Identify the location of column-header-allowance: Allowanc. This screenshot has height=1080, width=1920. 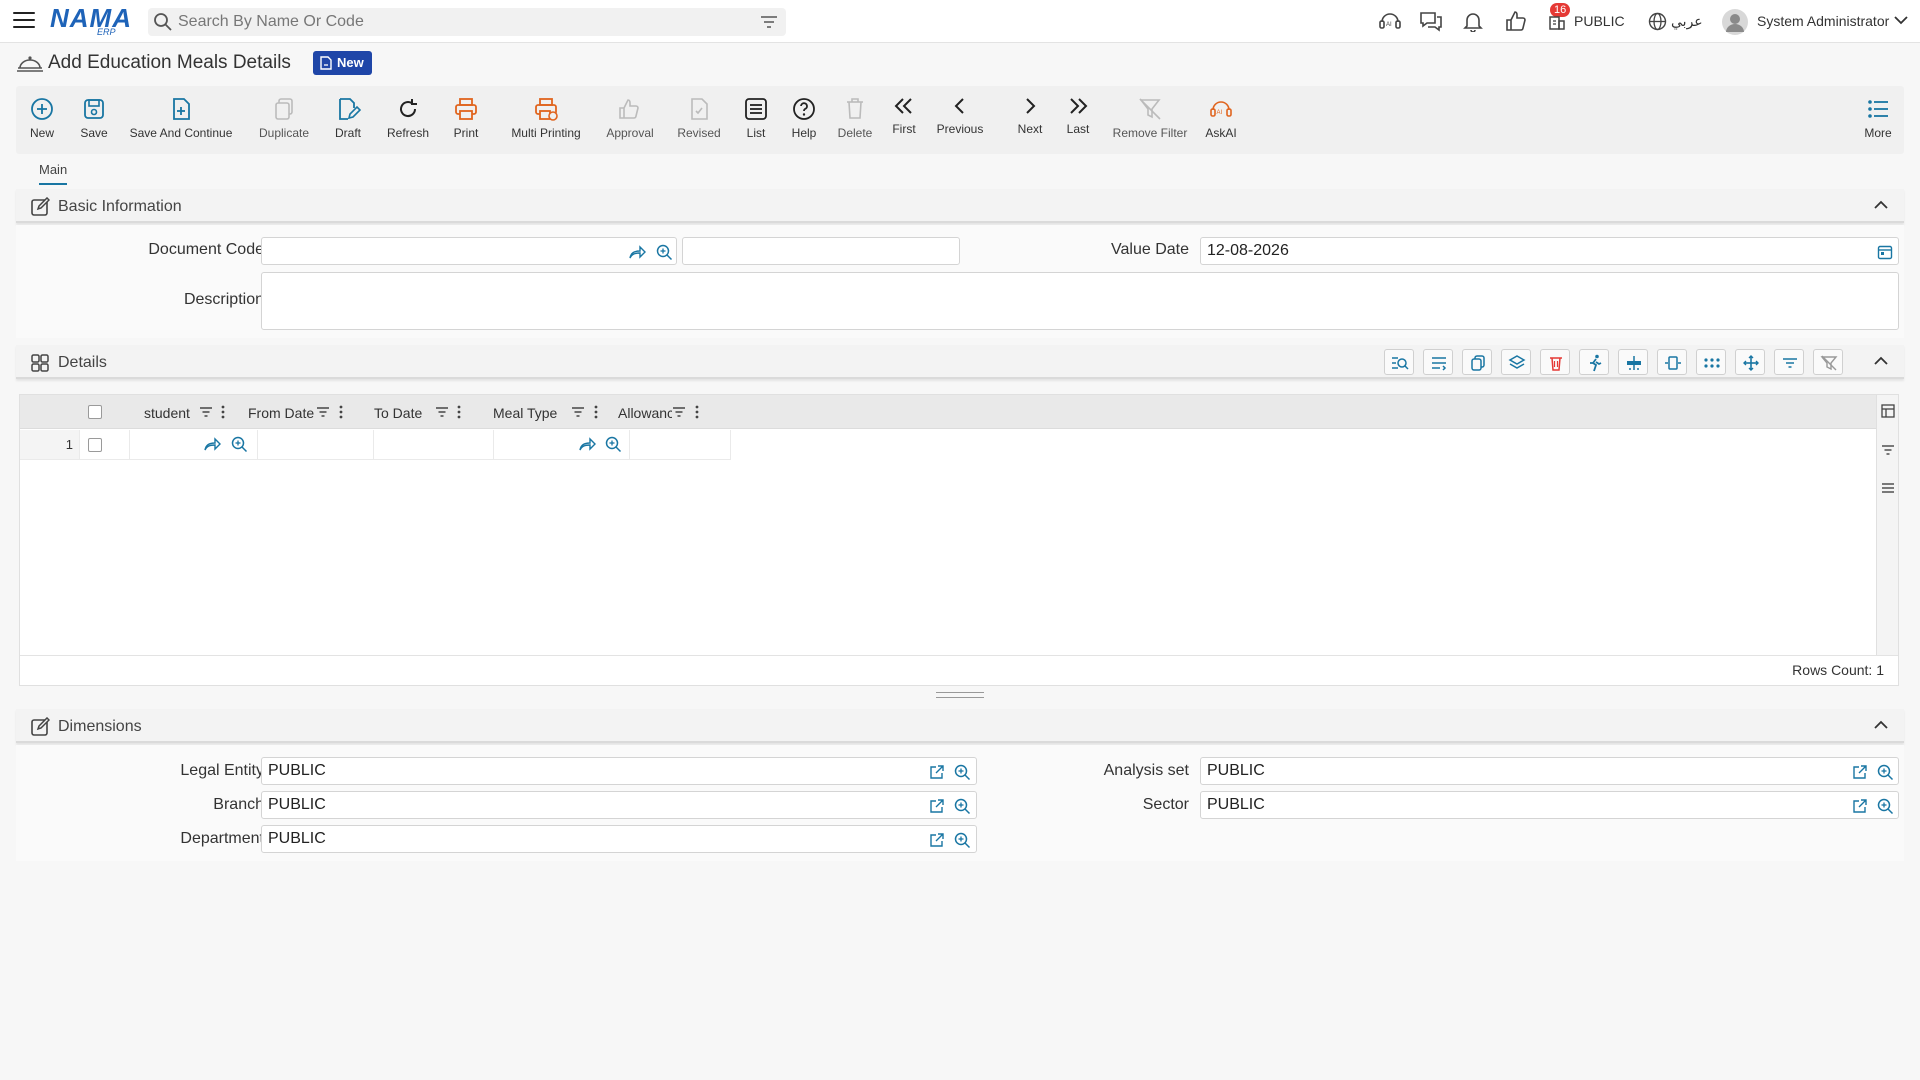
(645, 412).